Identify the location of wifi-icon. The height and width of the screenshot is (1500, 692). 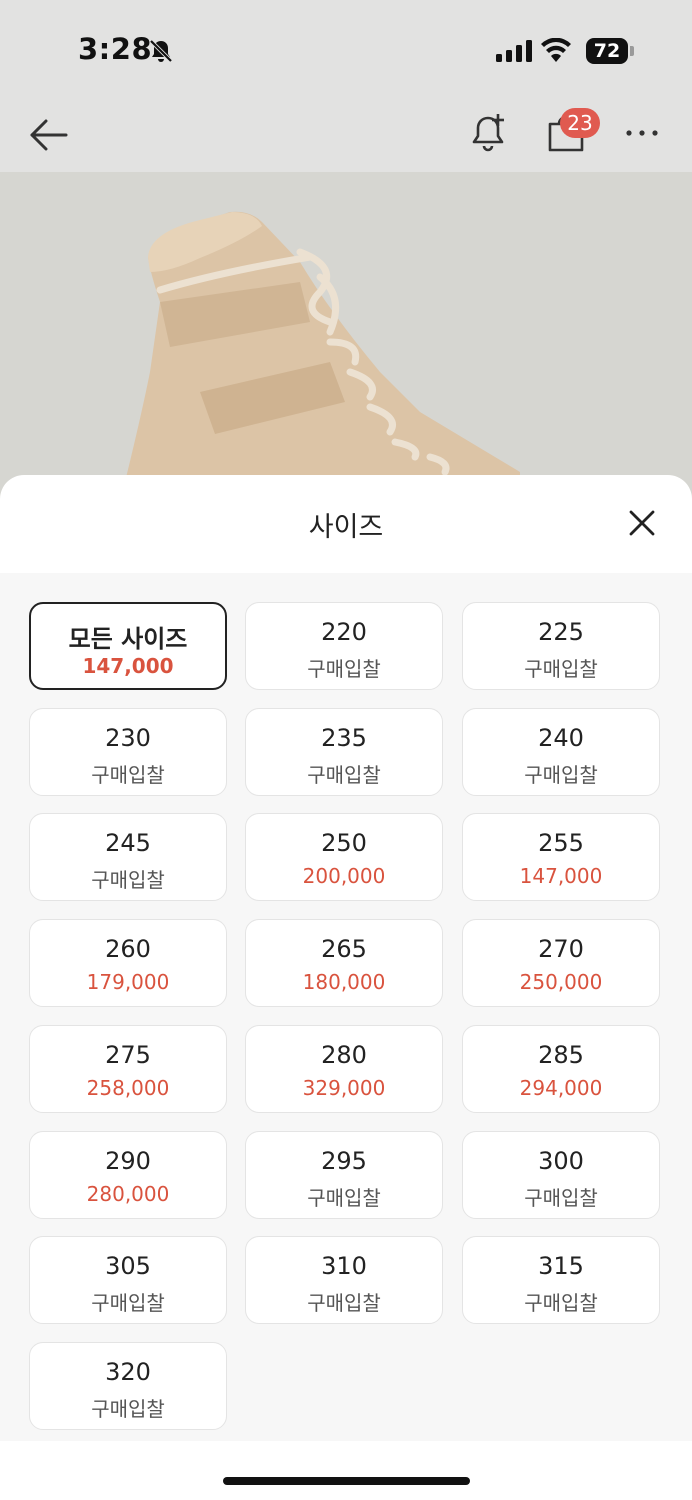
(556, 50).